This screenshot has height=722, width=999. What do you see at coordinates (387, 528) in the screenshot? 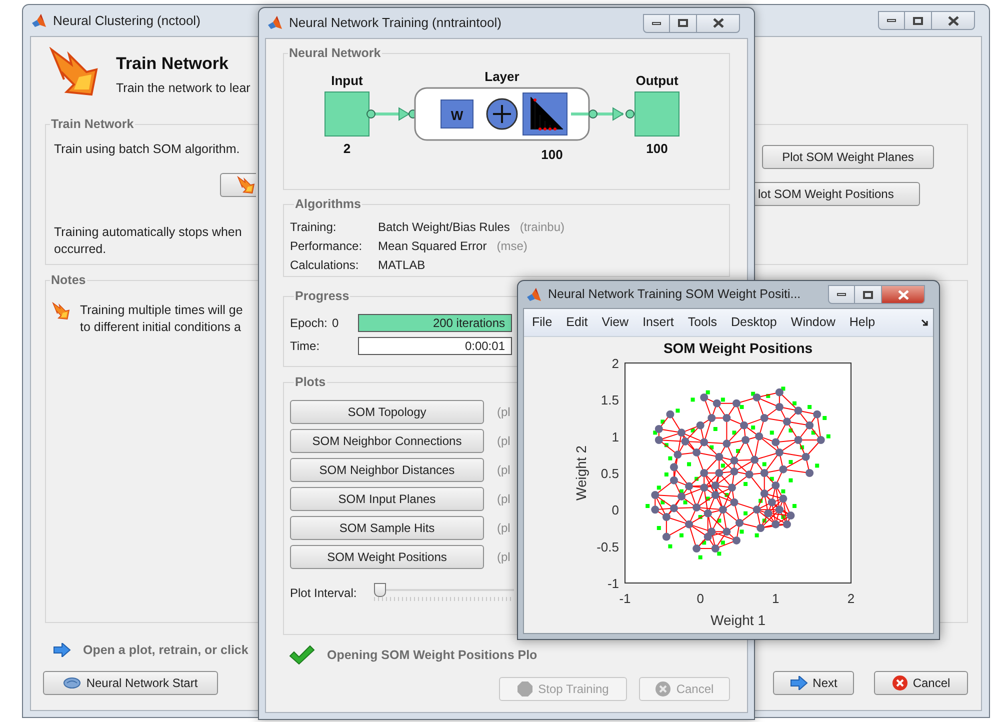
I see `plot-button: SOM Sample Hits` at bounding box center [387, 528].